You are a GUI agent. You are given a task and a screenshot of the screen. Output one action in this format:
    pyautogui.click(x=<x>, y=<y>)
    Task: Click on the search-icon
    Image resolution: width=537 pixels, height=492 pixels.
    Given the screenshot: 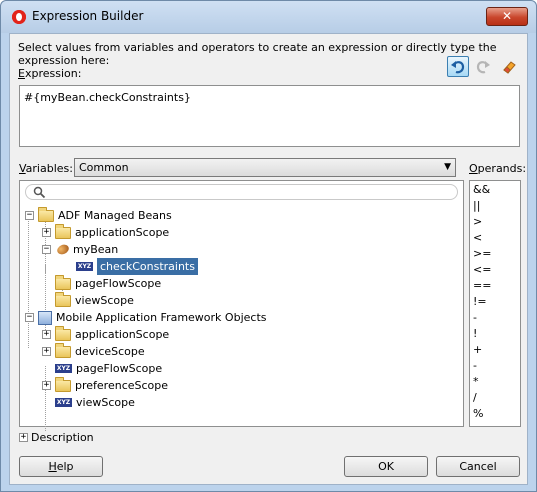 What is the action you would take?
    pyautogui.click(x=39, y=192)
    